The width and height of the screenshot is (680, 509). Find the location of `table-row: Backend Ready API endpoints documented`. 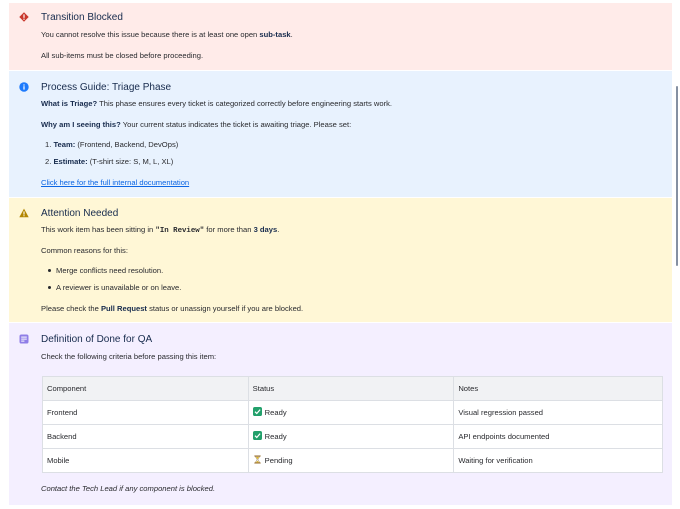

table-row: Backend Ready API endpoints documented is located at coordinates (352, 436).